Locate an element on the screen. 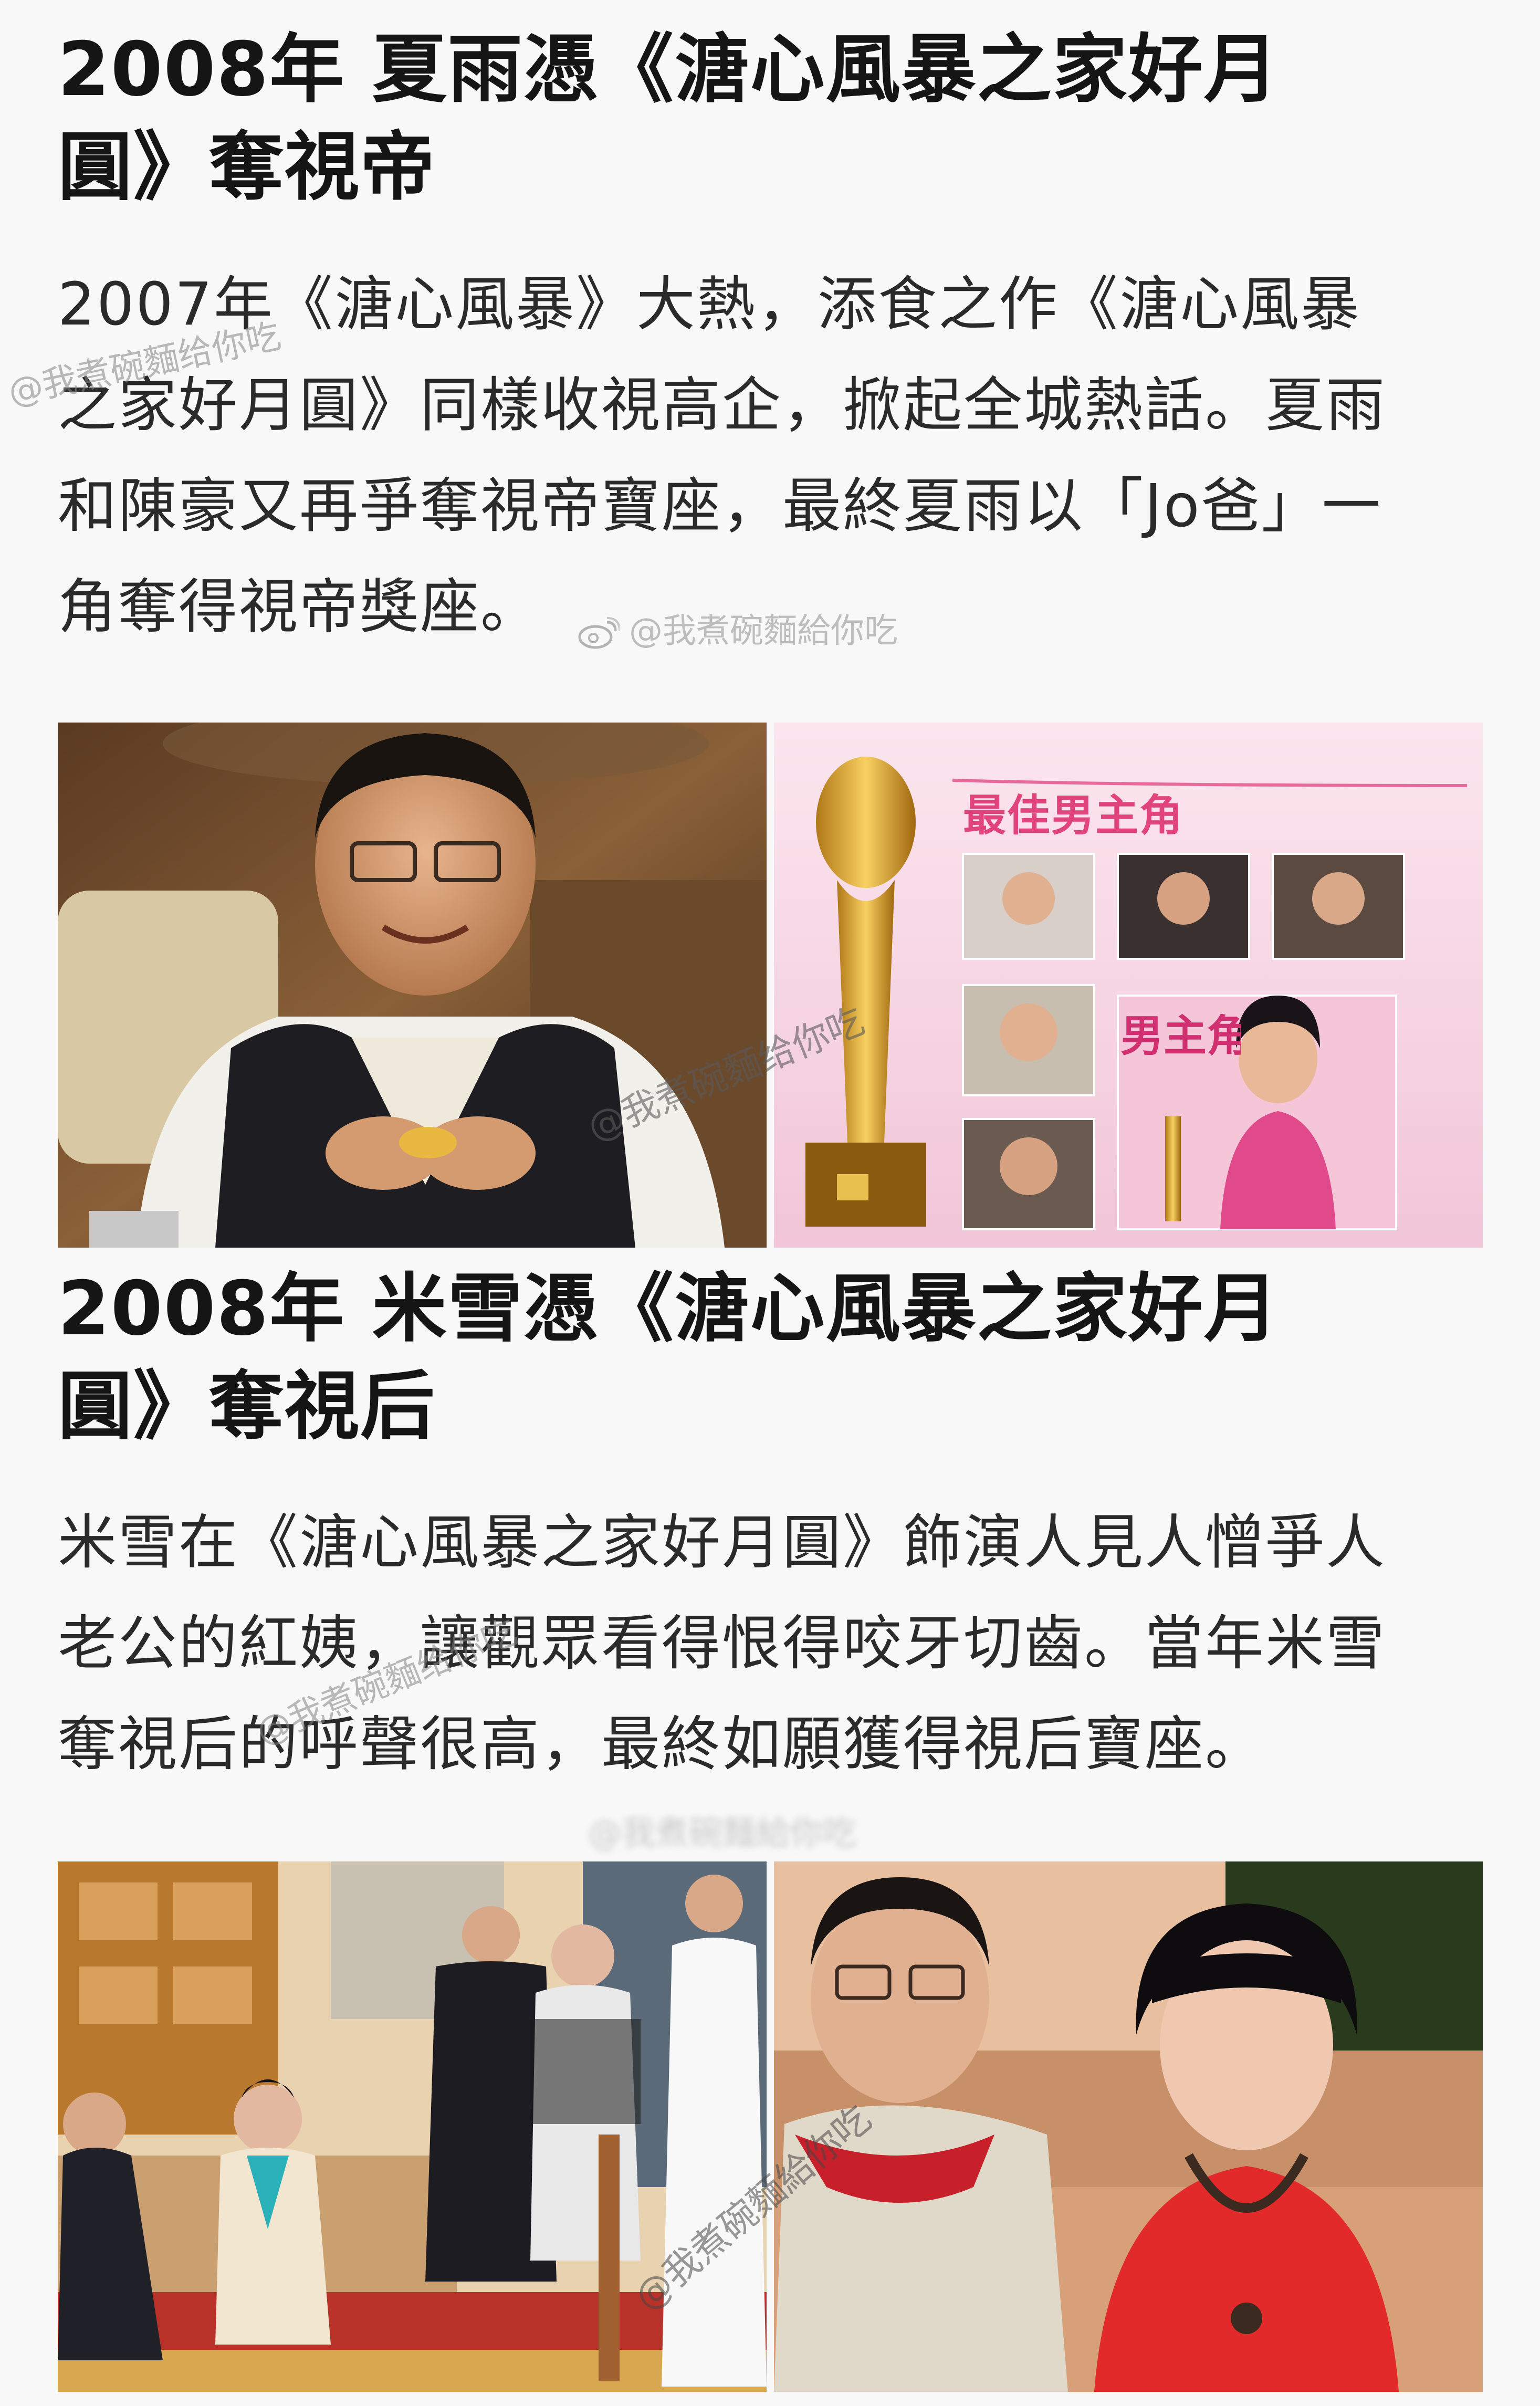  photo-family-living-room is located at coordinates (412, 2126).